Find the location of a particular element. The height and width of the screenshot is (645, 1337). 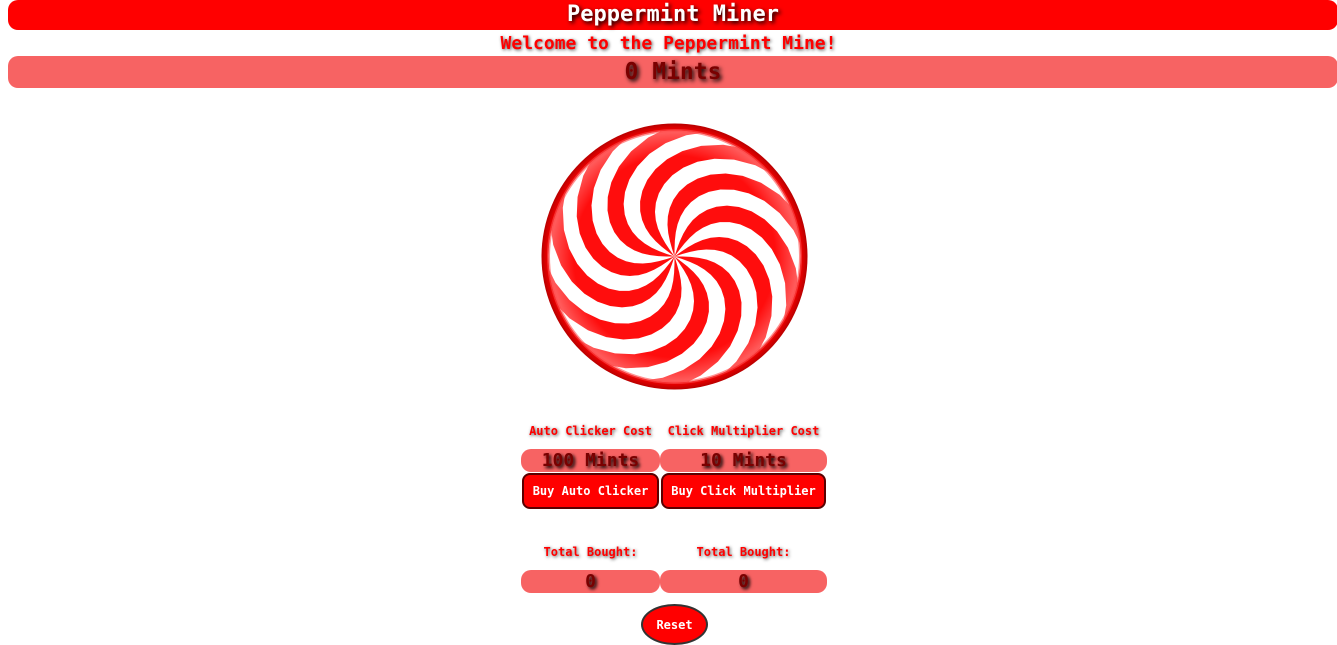

mint-counter: 0 Mints is located at coordinates (672, 72).